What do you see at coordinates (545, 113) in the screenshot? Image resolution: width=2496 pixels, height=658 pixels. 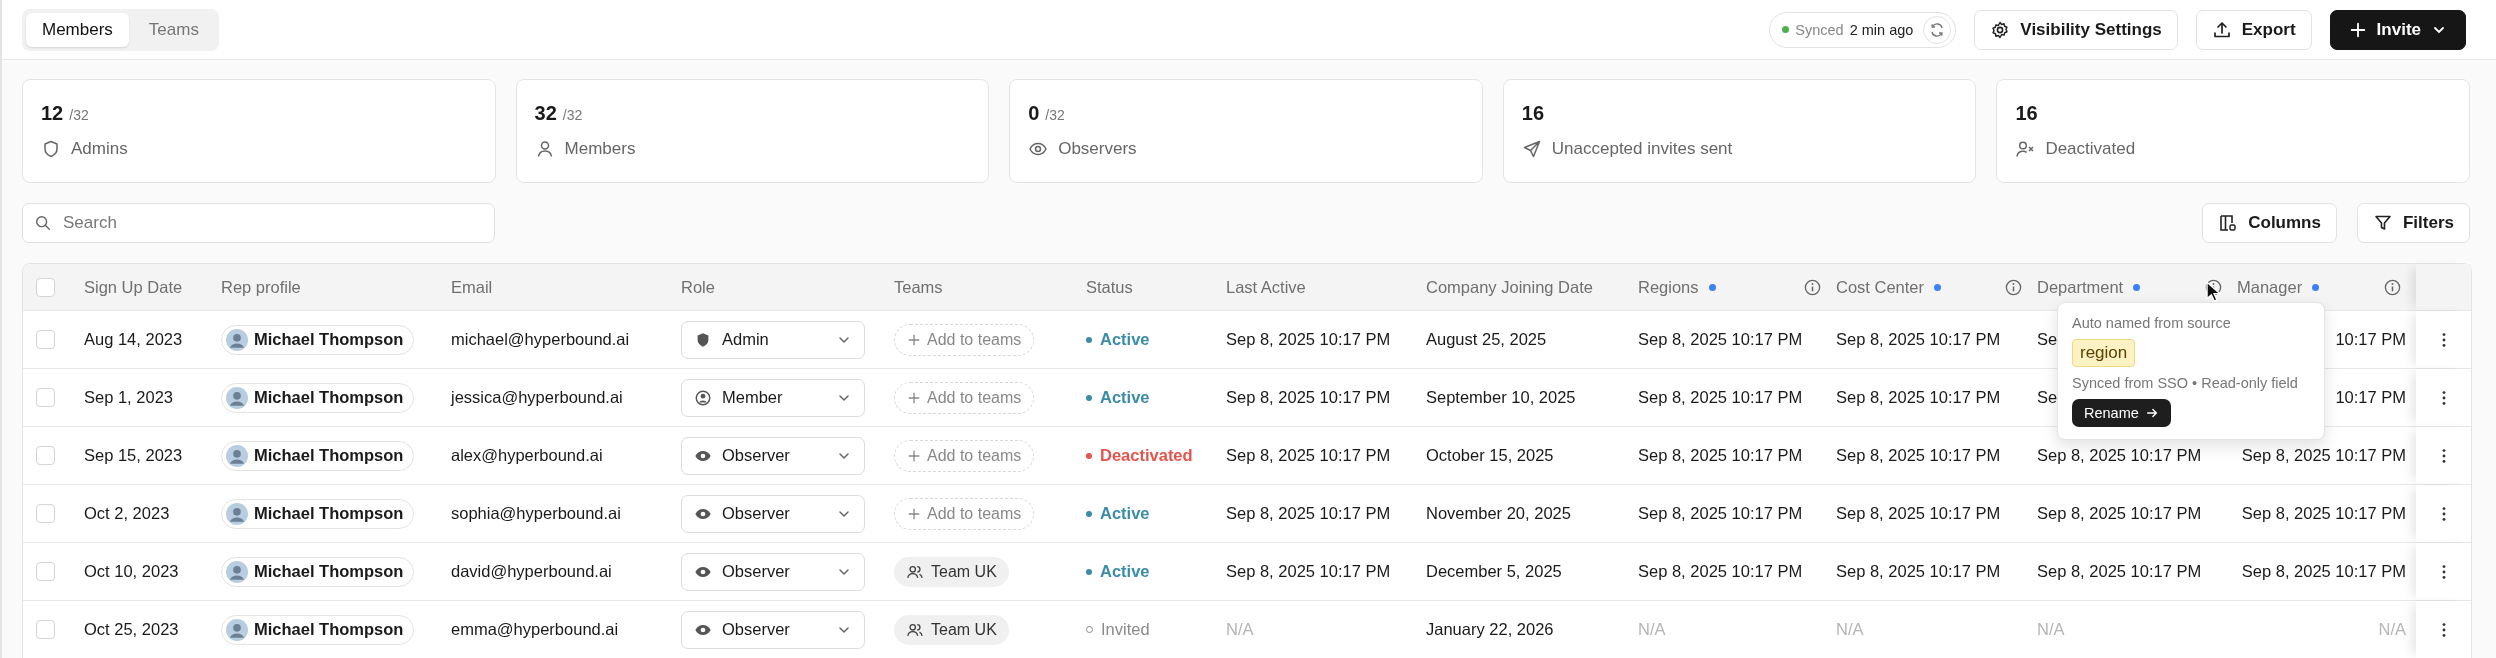 I see `stat-value: 32` at bounding box center [545, 113].